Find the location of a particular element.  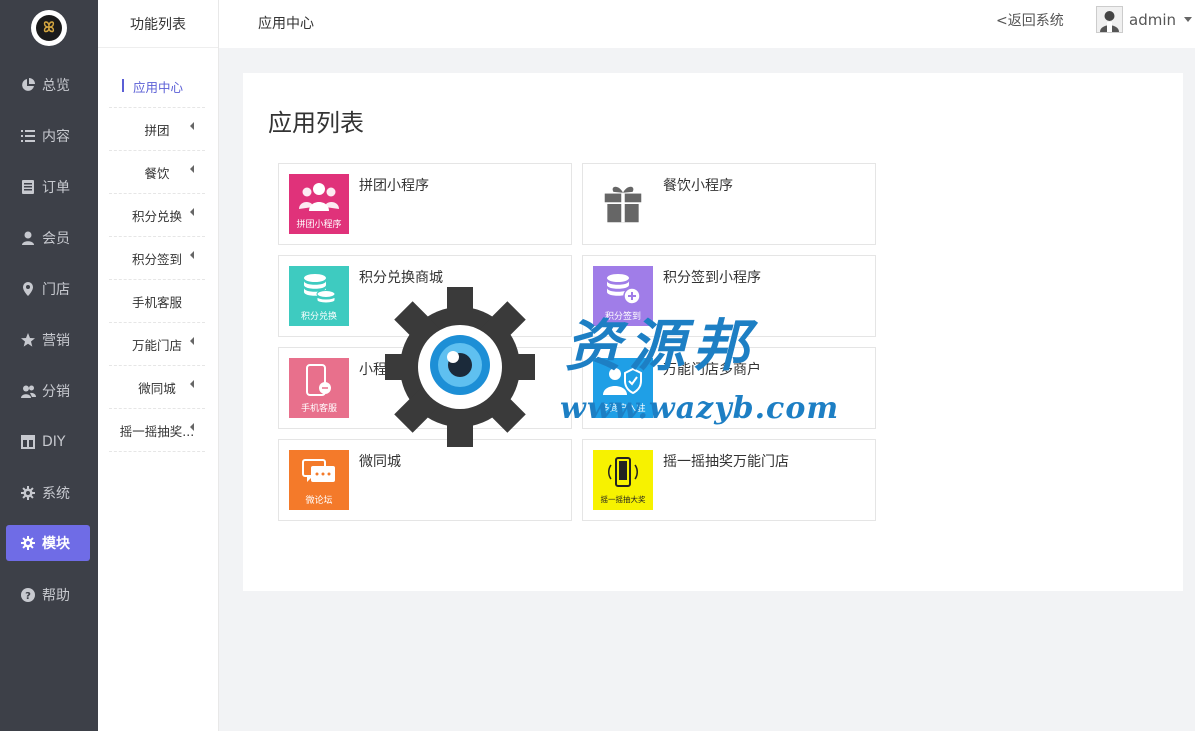

subnav-item-label: 积分兑换 is located at coordinates (156, 216).